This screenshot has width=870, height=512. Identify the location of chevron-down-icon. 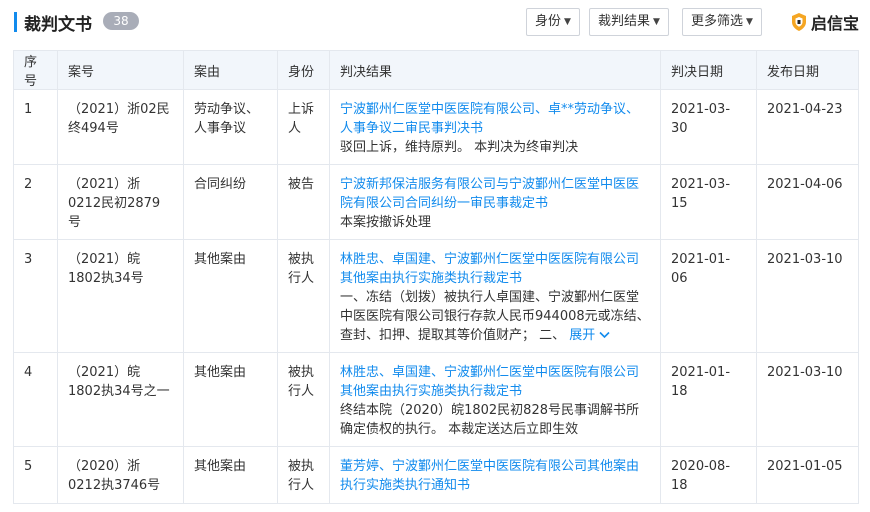
(605, 335).